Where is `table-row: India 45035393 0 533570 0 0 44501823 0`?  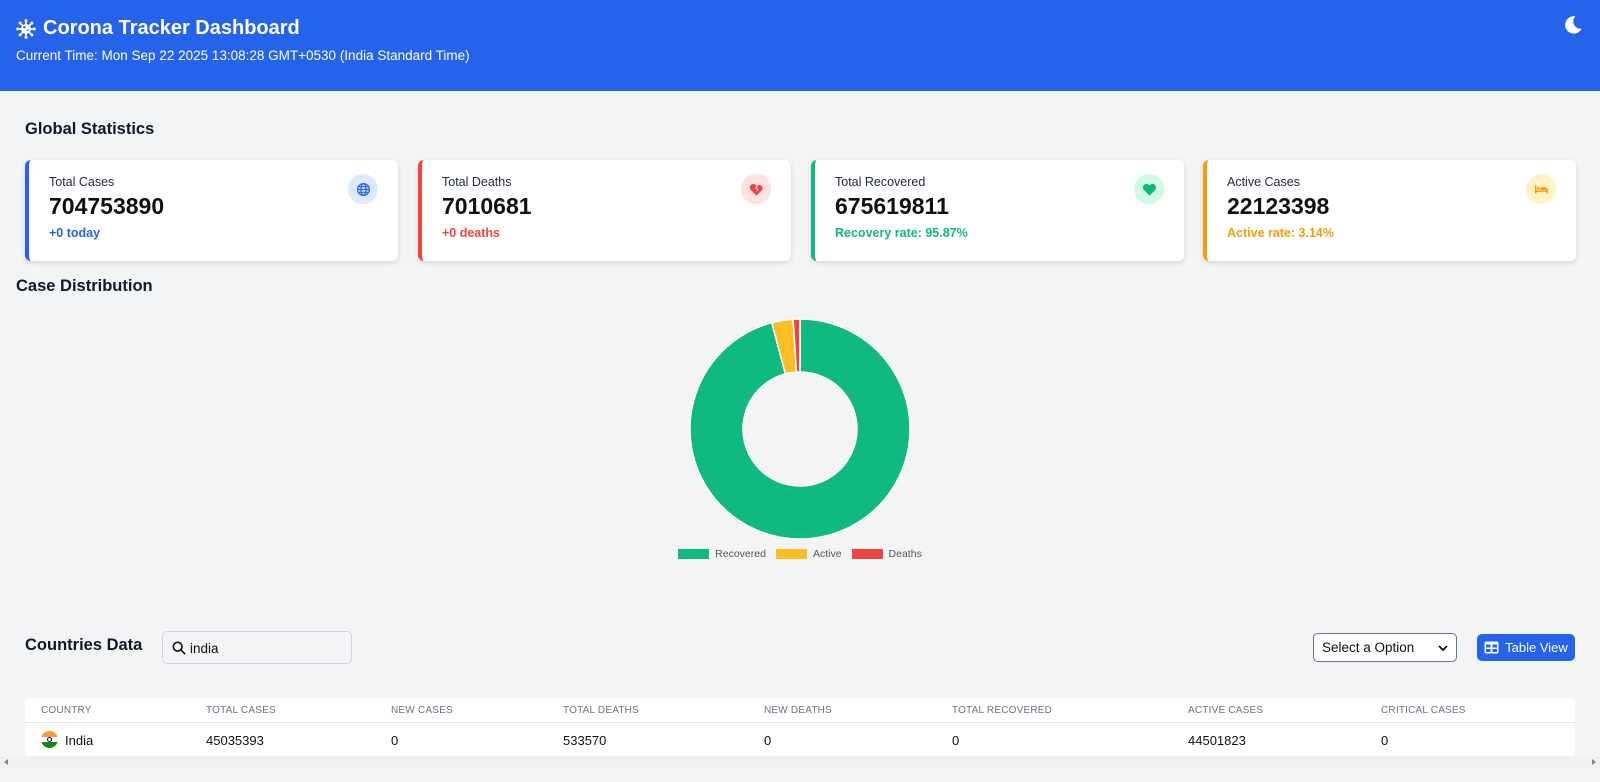
table-row: India 45035393 0 533570 0 0 44501823 0 is located at coordinates (800, 740).